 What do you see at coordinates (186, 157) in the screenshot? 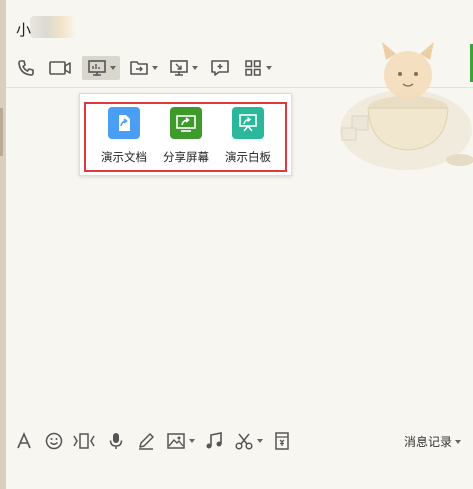
I see `share-screen-label: 分享屏幕` at bounding box center [186, 157].